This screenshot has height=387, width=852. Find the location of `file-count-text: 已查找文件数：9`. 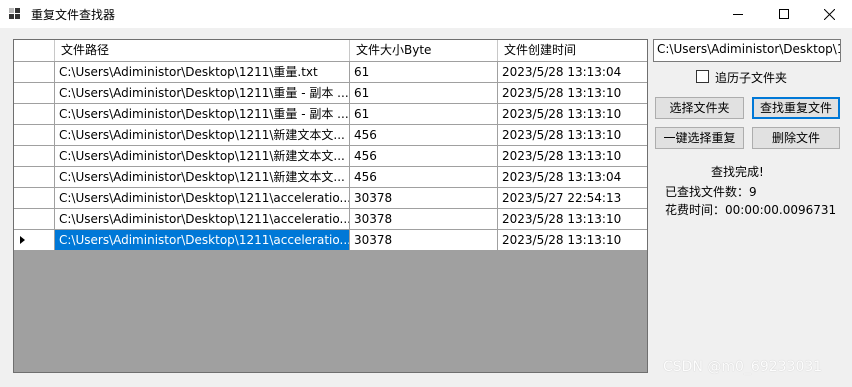

file-count-text: 已查找文件数：9 is located at coordinates (711, 192).